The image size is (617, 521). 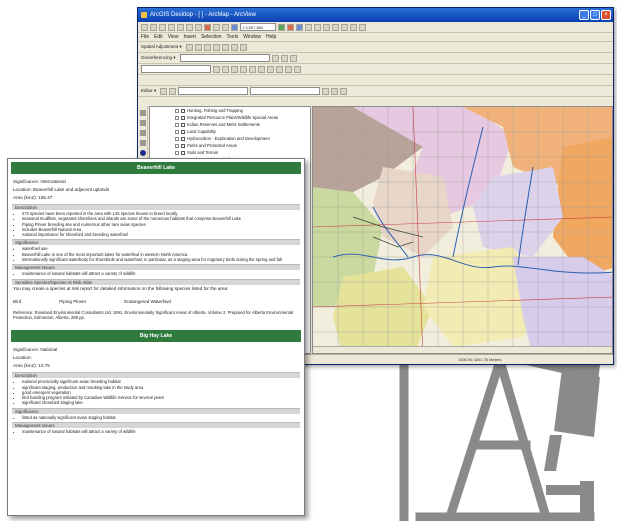 I want to click on draw-tool-9-icon, so click(x=288, y=69).